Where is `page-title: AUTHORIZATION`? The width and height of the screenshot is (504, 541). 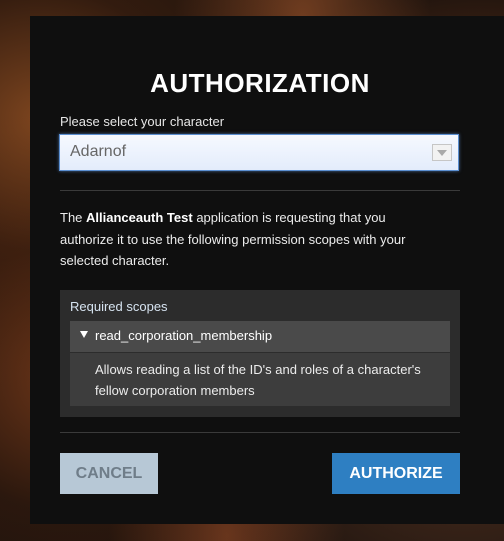 page-title: AUTHORIZATION is located at coordinates (260, 83).